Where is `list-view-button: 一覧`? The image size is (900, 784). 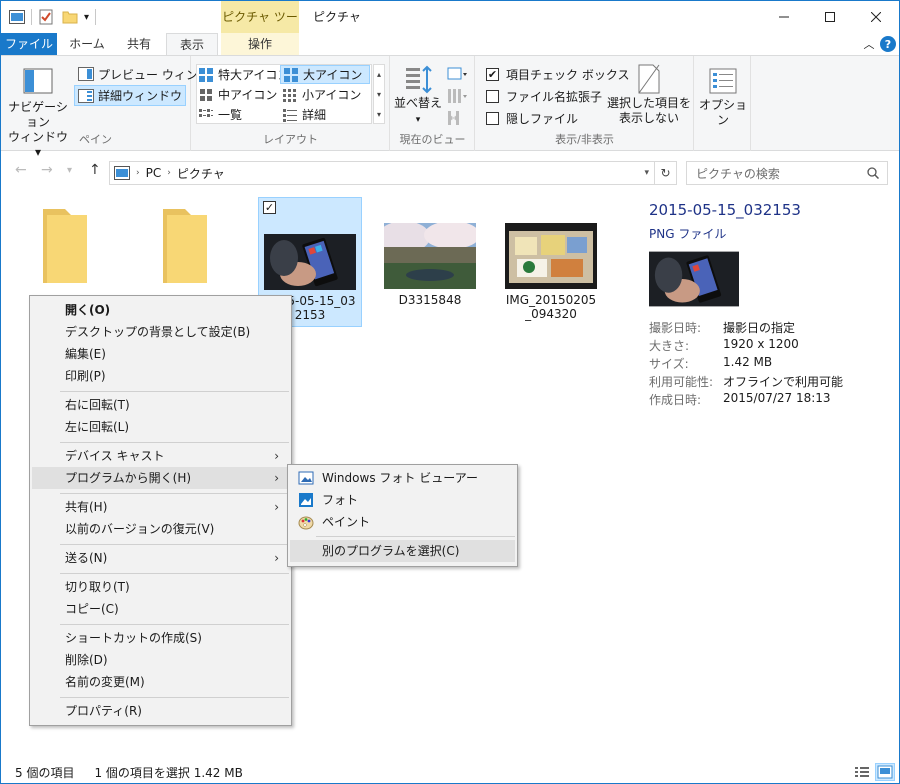
list-view-button: 一覧 is located at coordinates (220, 114).